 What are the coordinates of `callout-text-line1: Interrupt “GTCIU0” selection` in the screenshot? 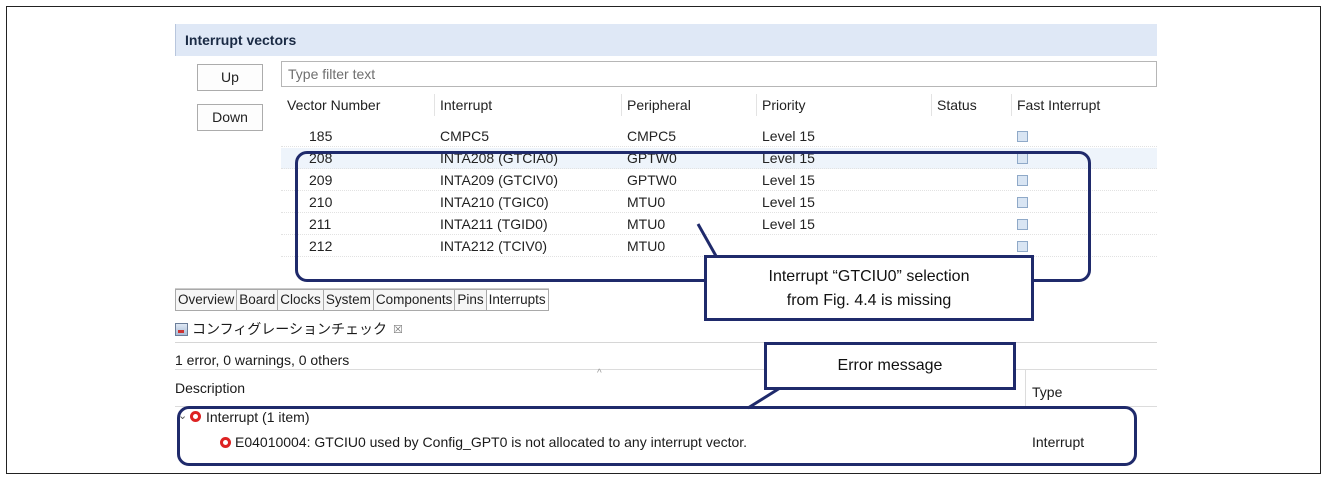 It's located at (869, 276).